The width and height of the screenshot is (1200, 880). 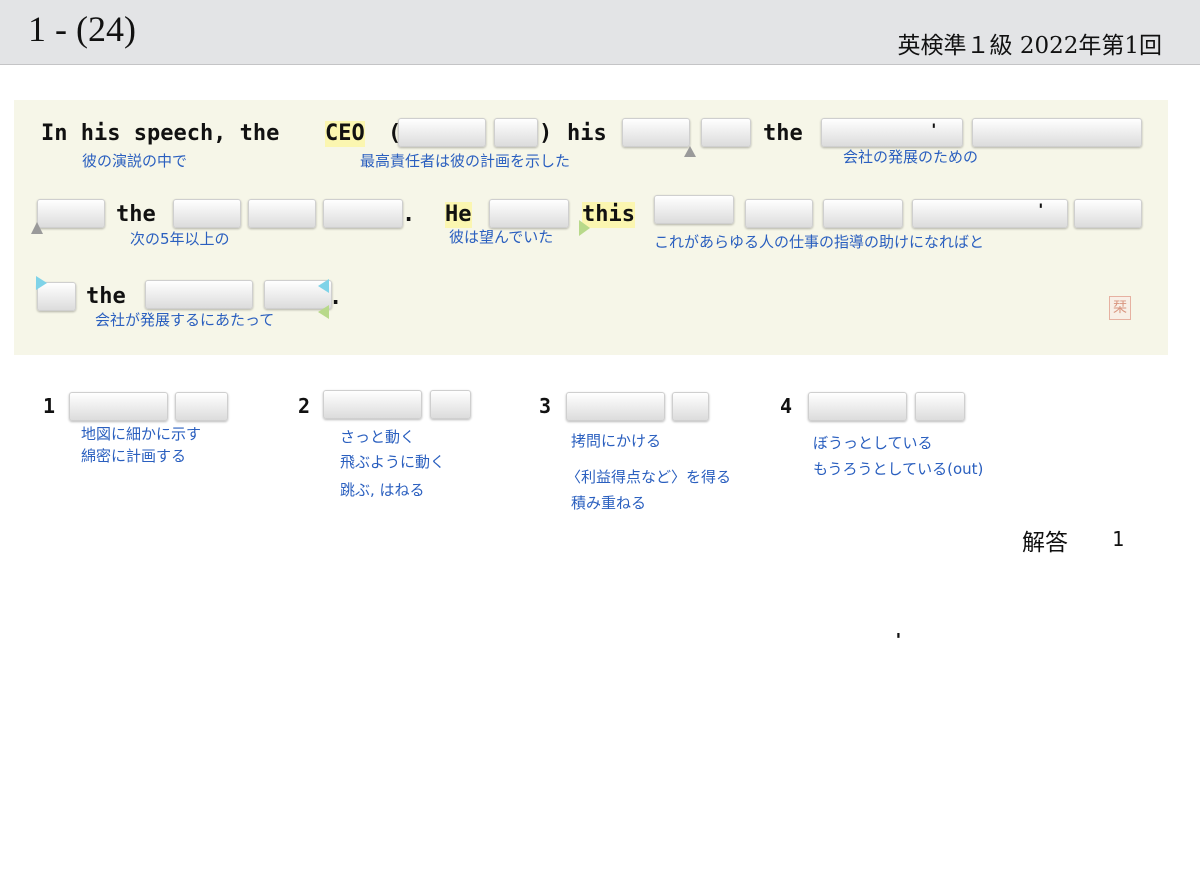 I want to click on choice-3-gloss: 拷問にかける, so click(x=616, y=441).